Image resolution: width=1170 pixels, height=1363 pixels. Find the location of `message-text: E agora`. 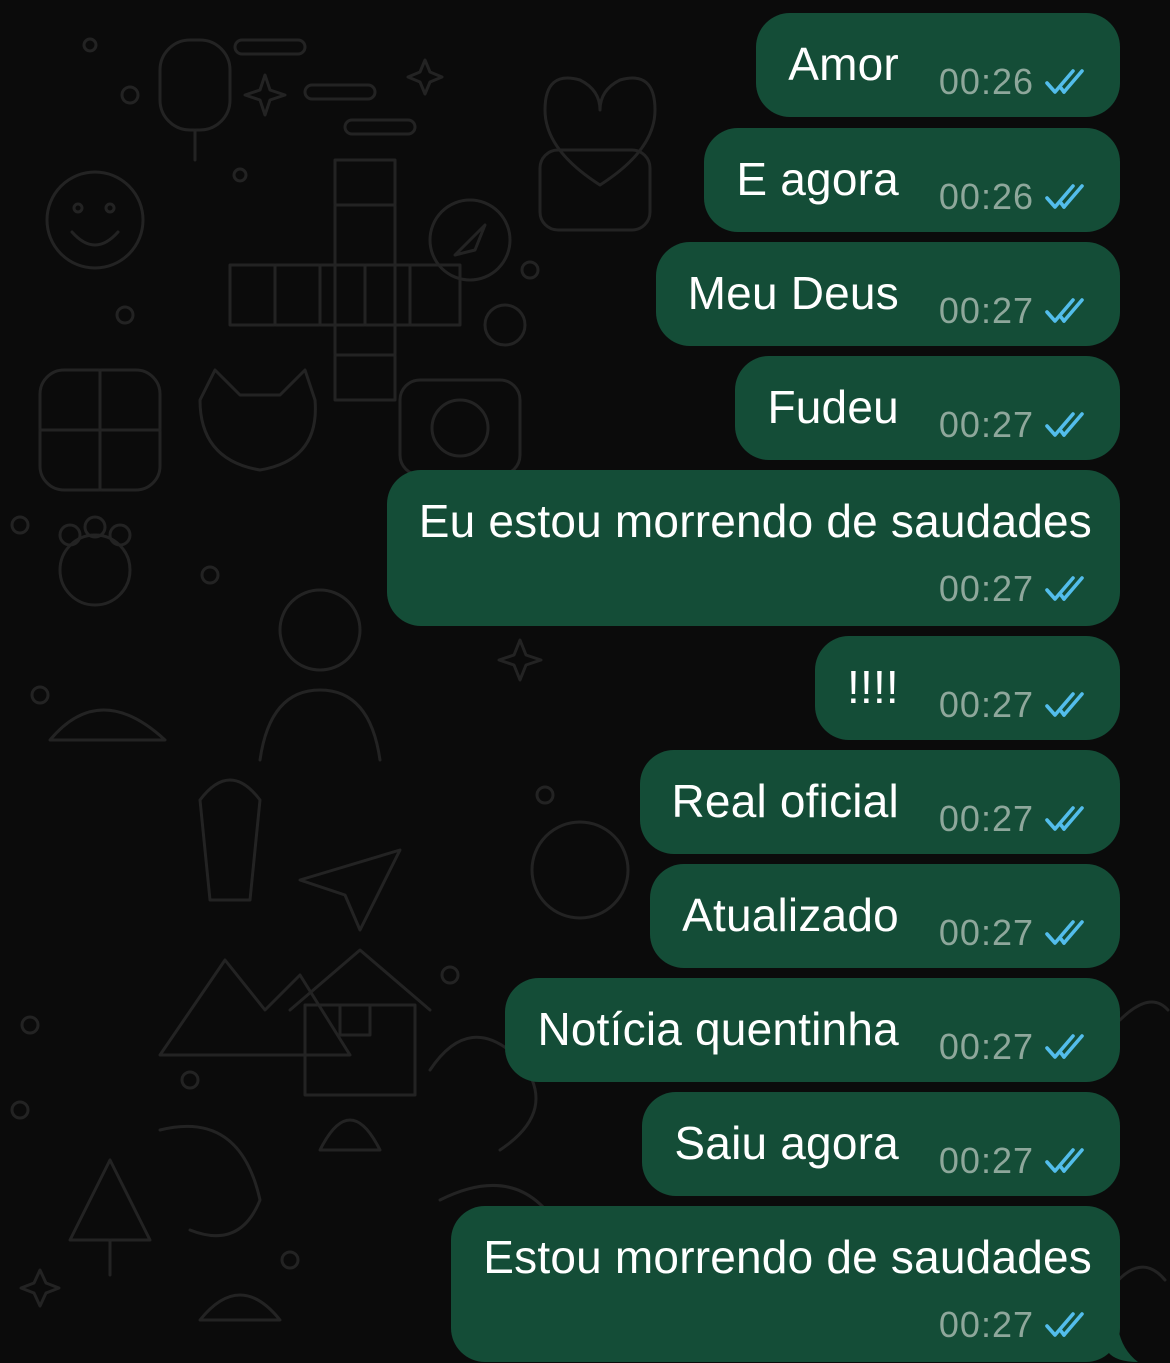

message-text: E agora is located at coordinates (817, 179).